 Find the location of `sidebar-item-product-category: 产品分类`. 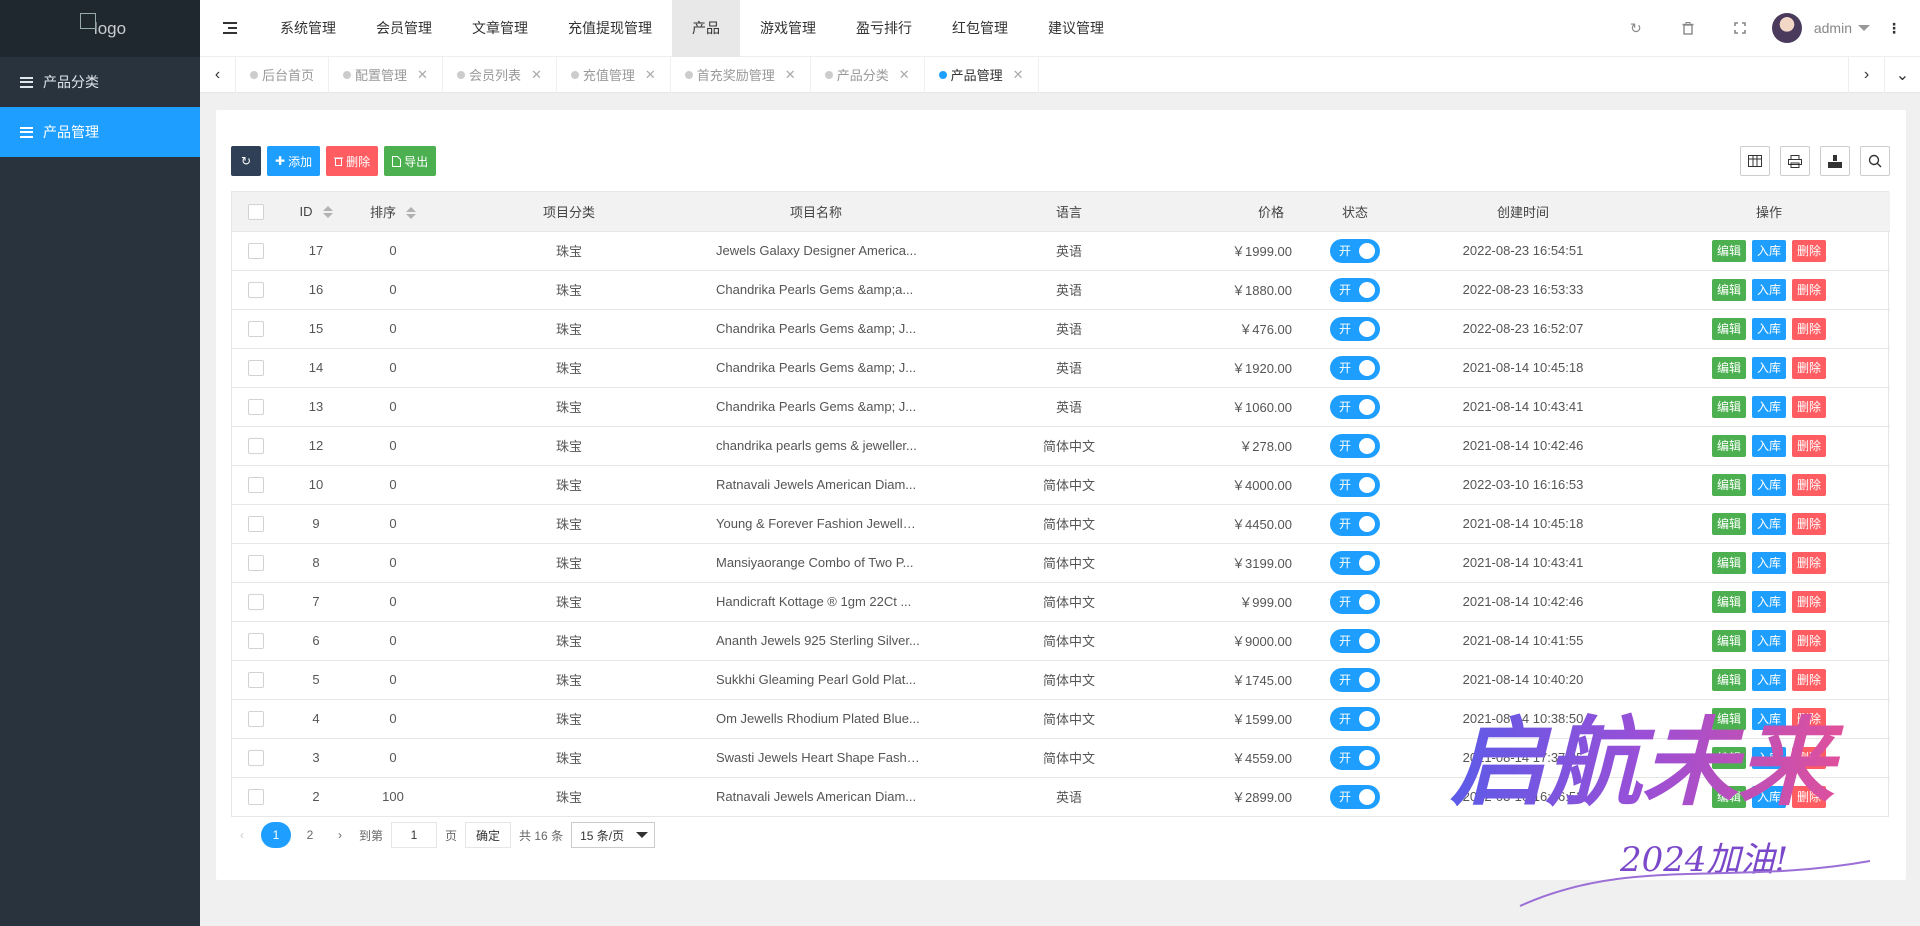

sidebar-item-product-category: 产品分类 is located at coordinates (100, 82).